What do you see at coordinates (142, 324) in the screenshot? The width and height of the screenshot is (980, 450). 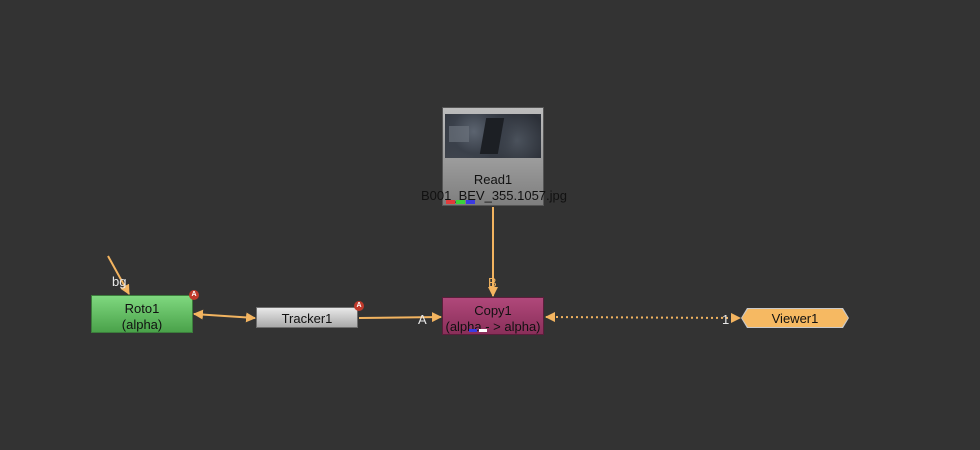 I see `roto-node-channel: (alpha)` at bounding box center [142, 324].